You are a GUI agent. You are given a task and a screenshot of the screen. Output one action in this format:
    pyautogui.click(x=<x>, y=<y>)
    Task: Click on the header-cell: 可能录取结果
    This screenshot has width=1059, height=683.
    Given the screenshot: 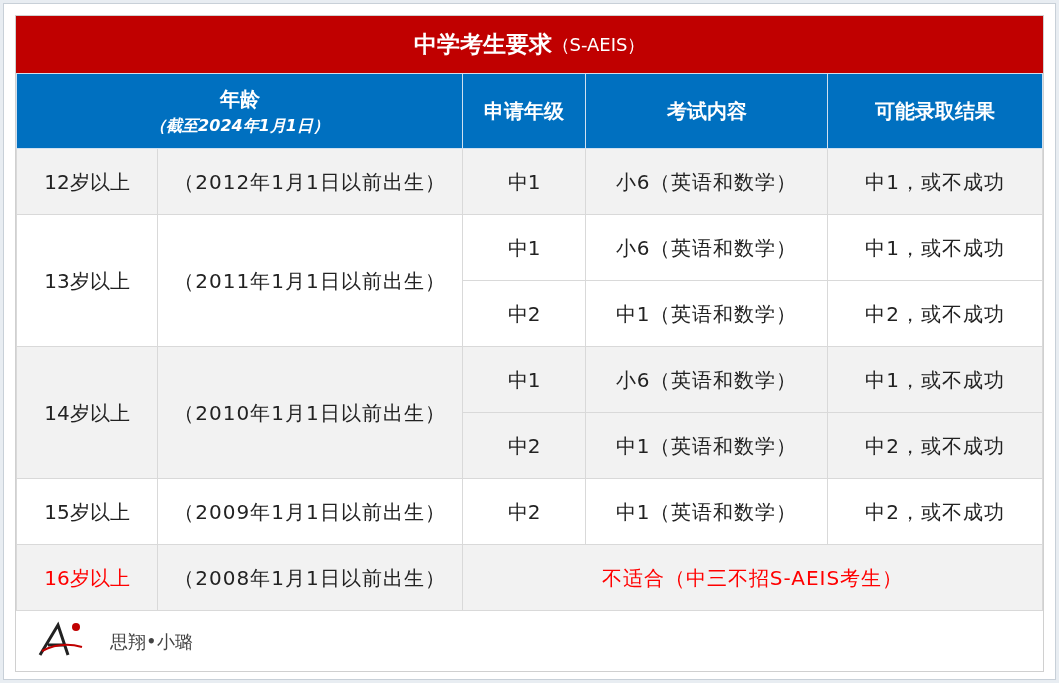 What is the action you would take?
    pyautogui.click(x=935, y=111)
    